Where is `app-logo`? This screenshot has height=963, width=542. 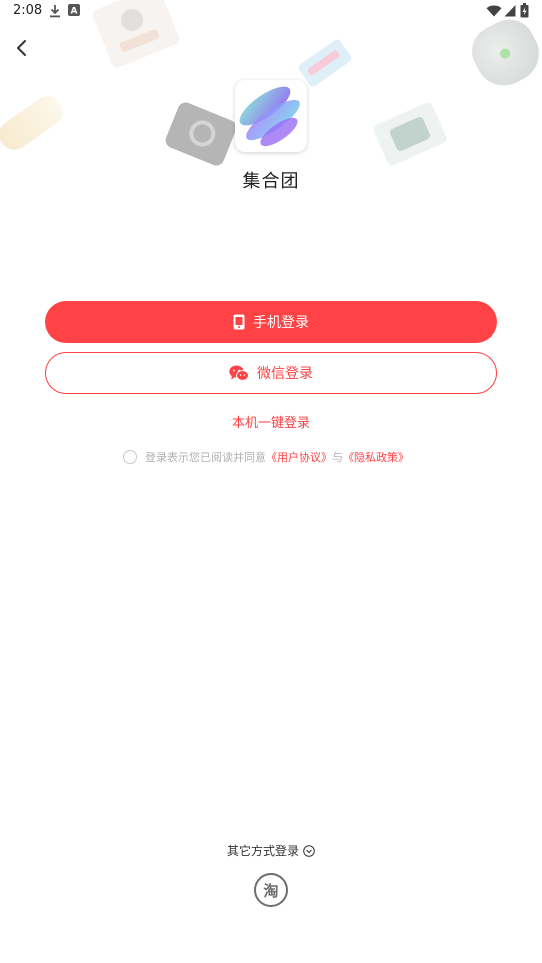
app-logo is located at coordinates (271, 116).